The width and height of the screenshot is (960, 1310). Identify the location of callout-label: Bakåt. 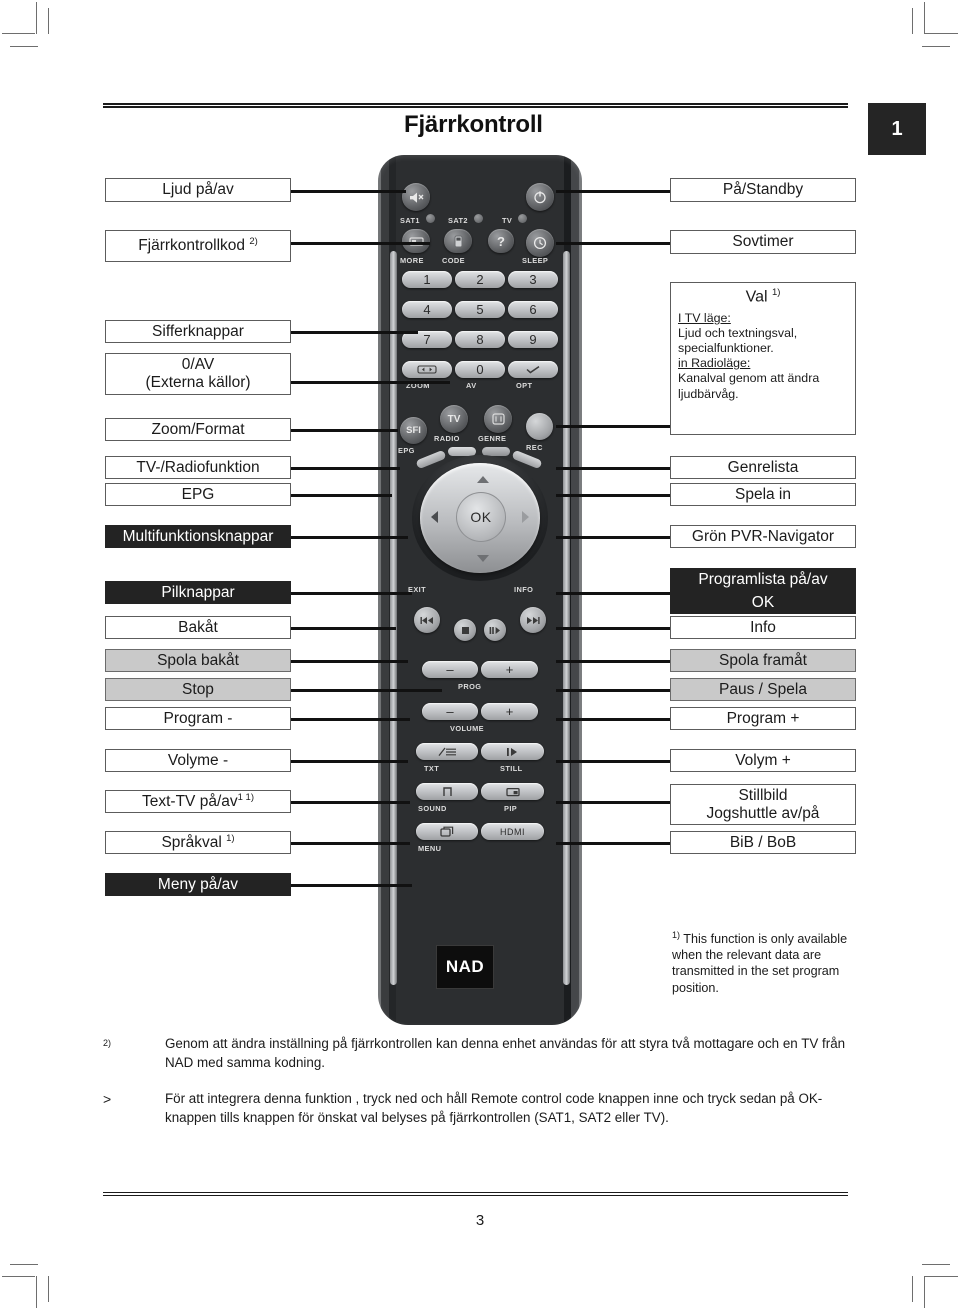
(198, 627).